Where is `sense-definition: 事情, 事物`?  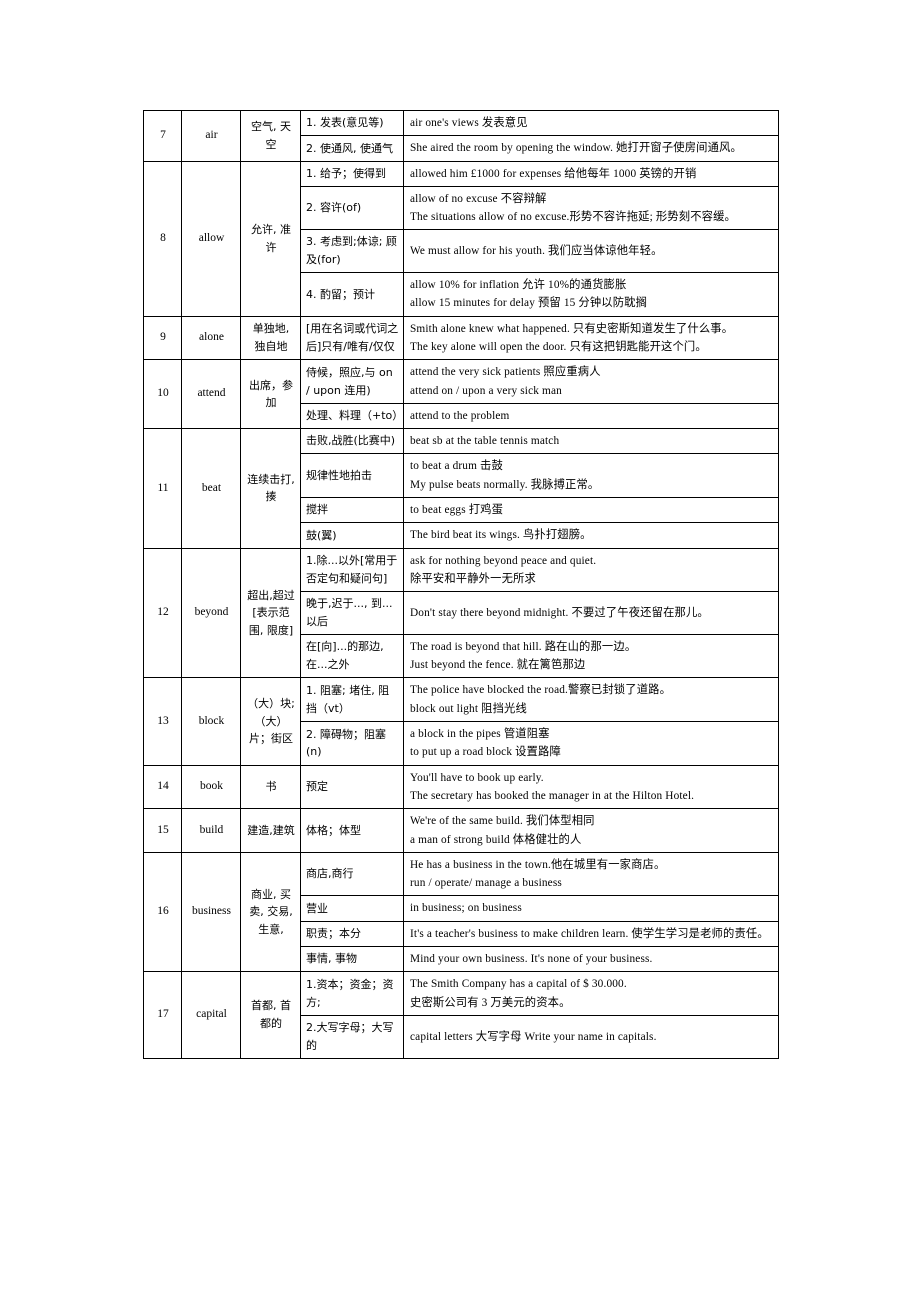 sense-definition: 事情, 事物 is located at coordinates (352, 959).